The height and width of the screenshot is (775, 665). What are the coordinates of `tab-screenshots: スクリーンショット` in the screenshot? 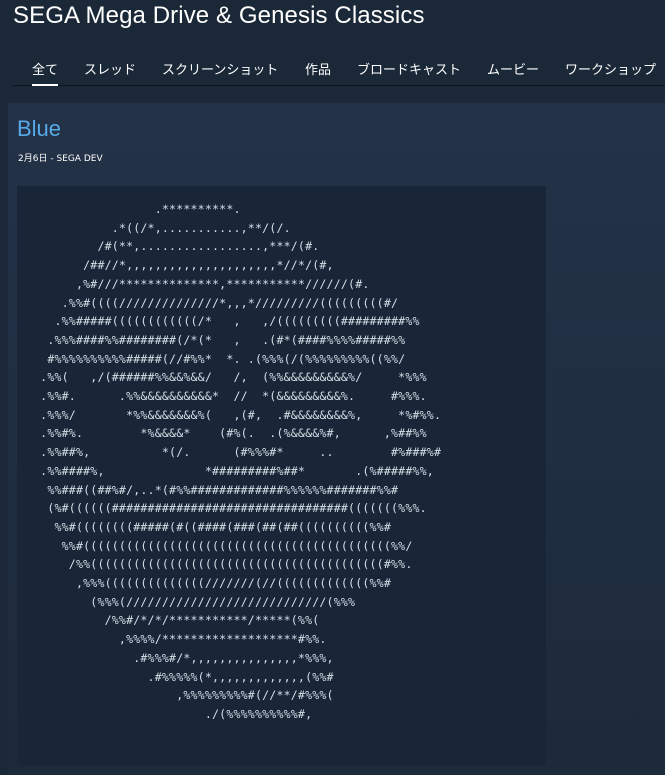 It's located at (220, 68).